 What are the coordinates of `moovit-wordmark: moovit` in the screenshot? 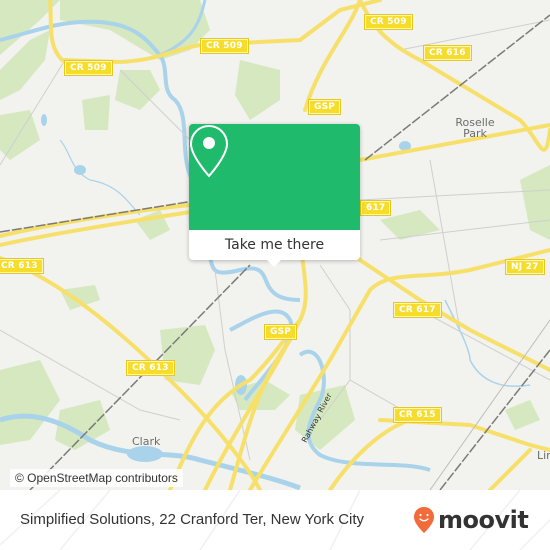 It's located at (483, 520).